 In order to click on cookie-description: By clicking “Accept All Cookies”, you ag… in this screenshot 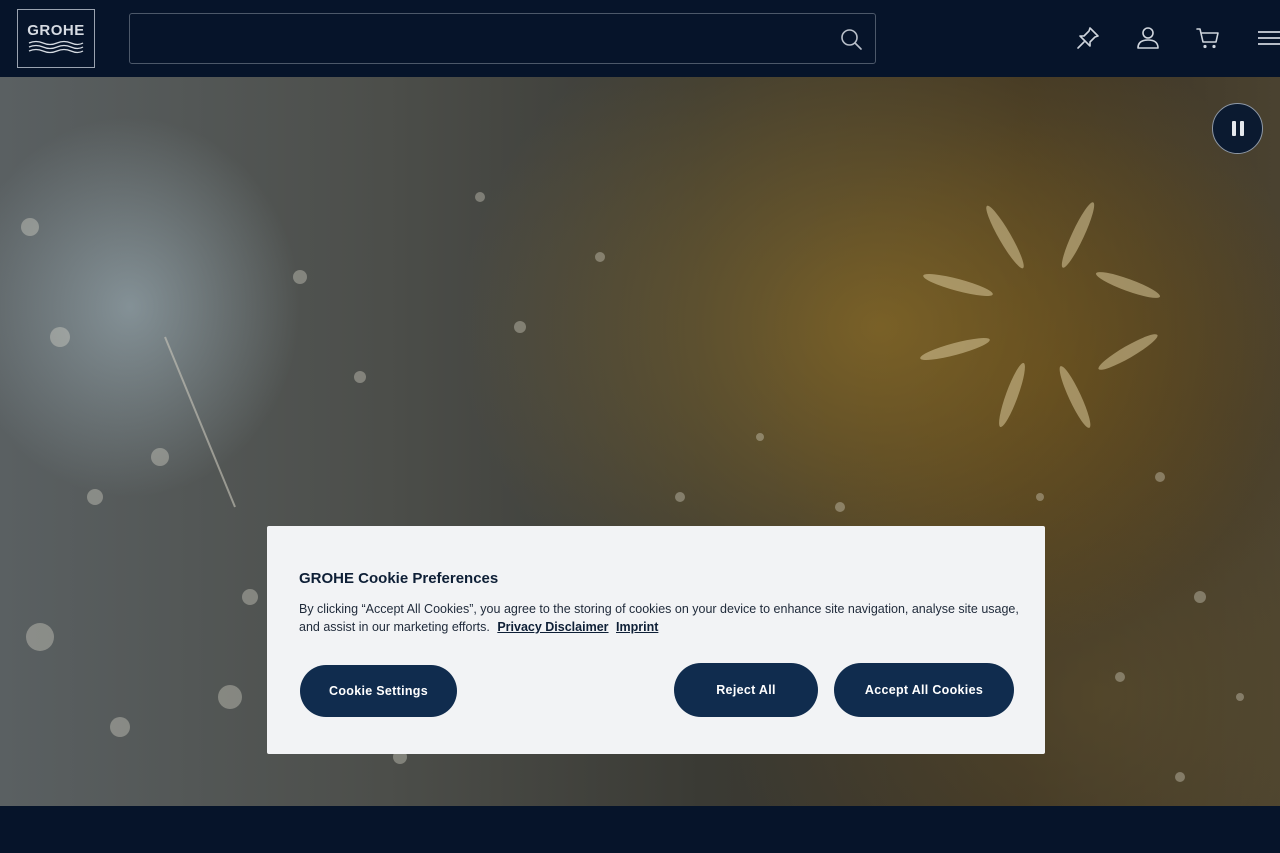, I will do `click(659, 618)`.